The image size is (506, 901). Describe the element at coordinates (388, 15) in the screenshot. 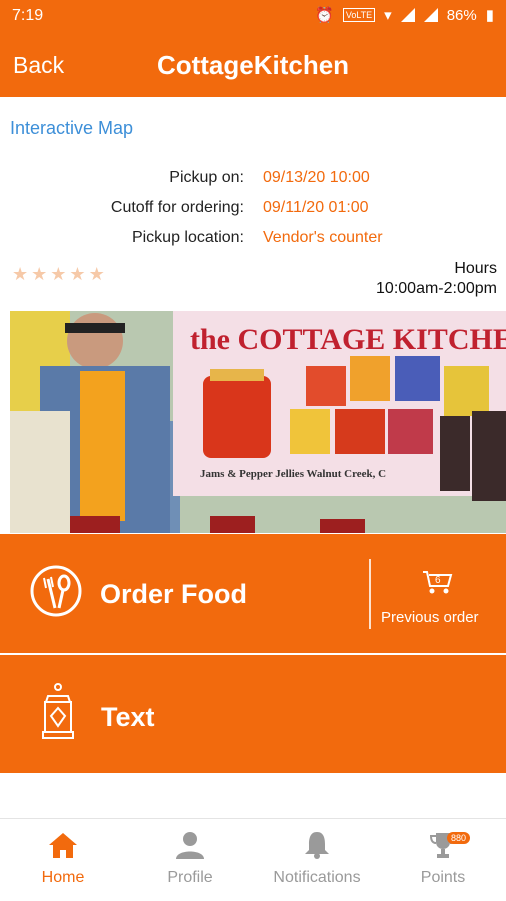

I see `wifi-icon: ▾` at that location.